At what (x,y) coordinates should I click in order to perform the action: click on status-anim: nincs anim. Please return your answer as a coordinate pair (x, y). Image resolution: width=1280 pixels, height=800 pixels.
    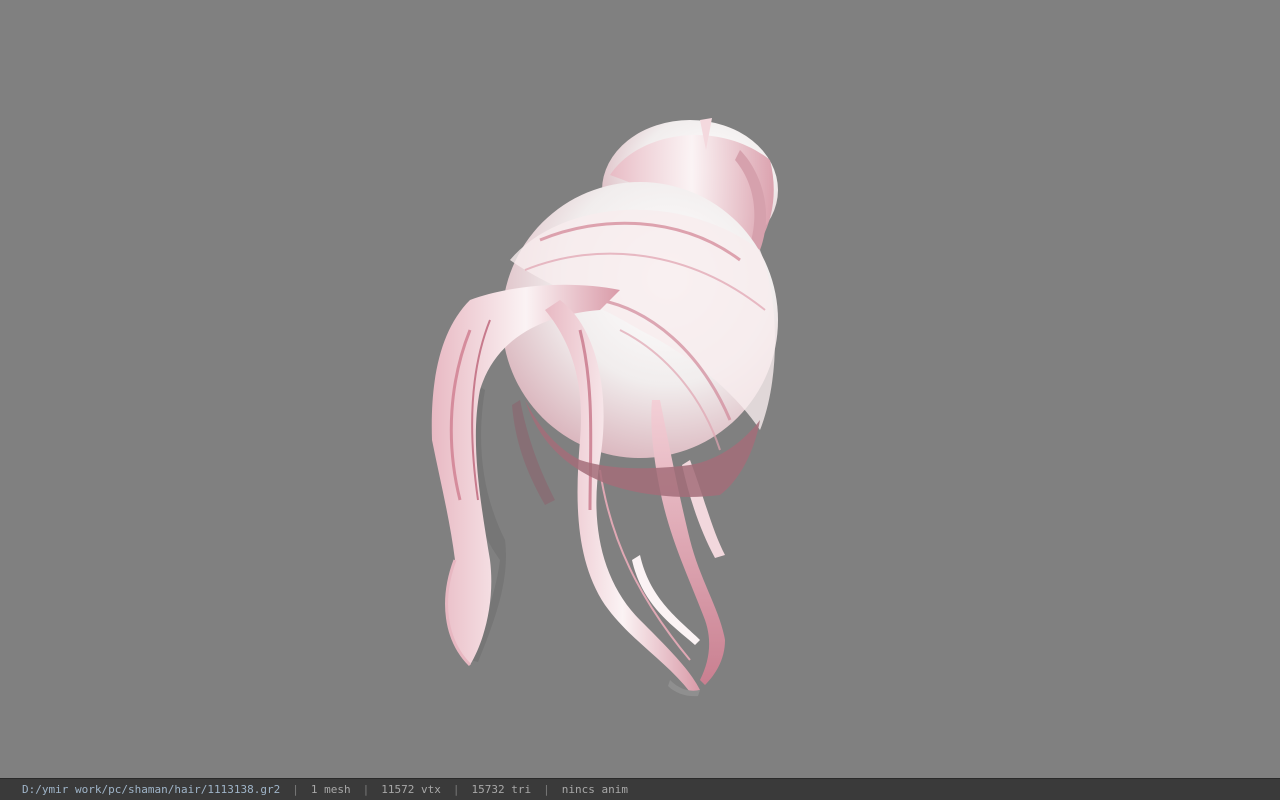
    Looking at the image, I should click on (594, 789).